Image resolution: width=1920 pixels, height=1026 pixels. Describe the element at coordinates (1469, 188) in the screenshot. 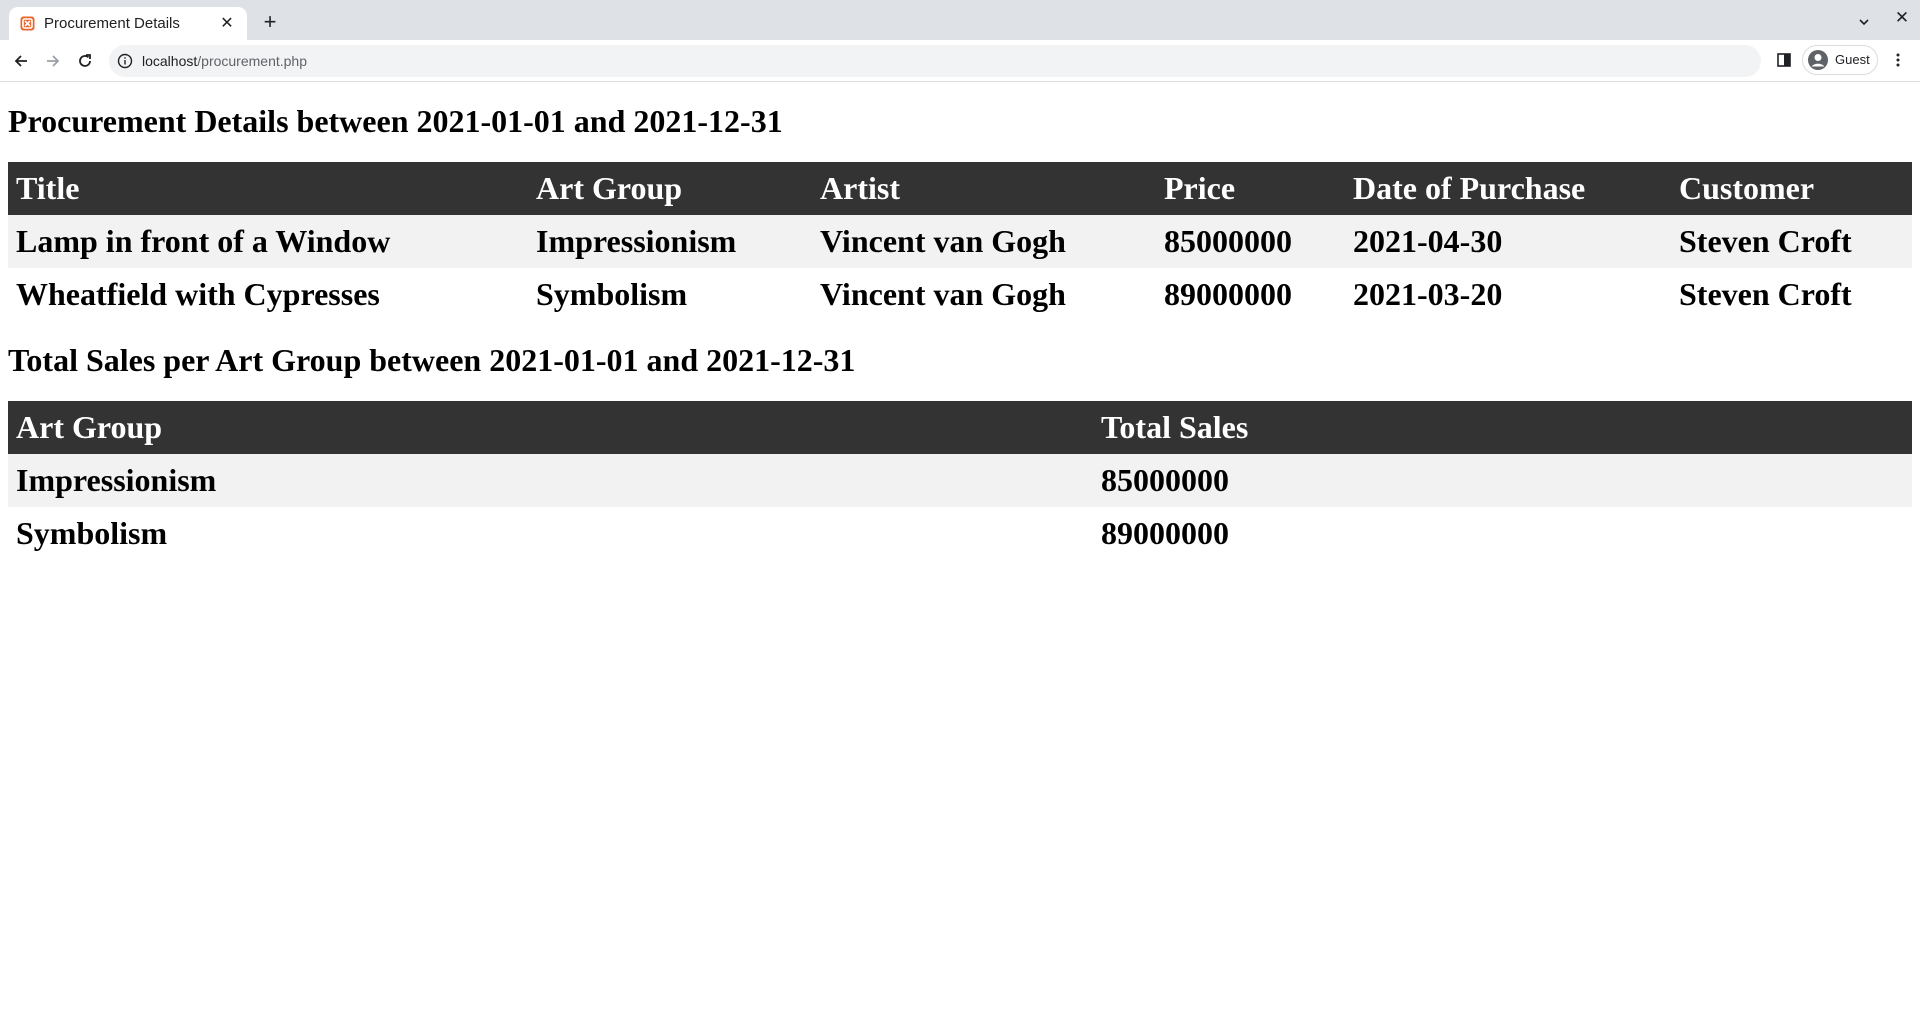

I see `column-header: Date of Purchase` at that location.